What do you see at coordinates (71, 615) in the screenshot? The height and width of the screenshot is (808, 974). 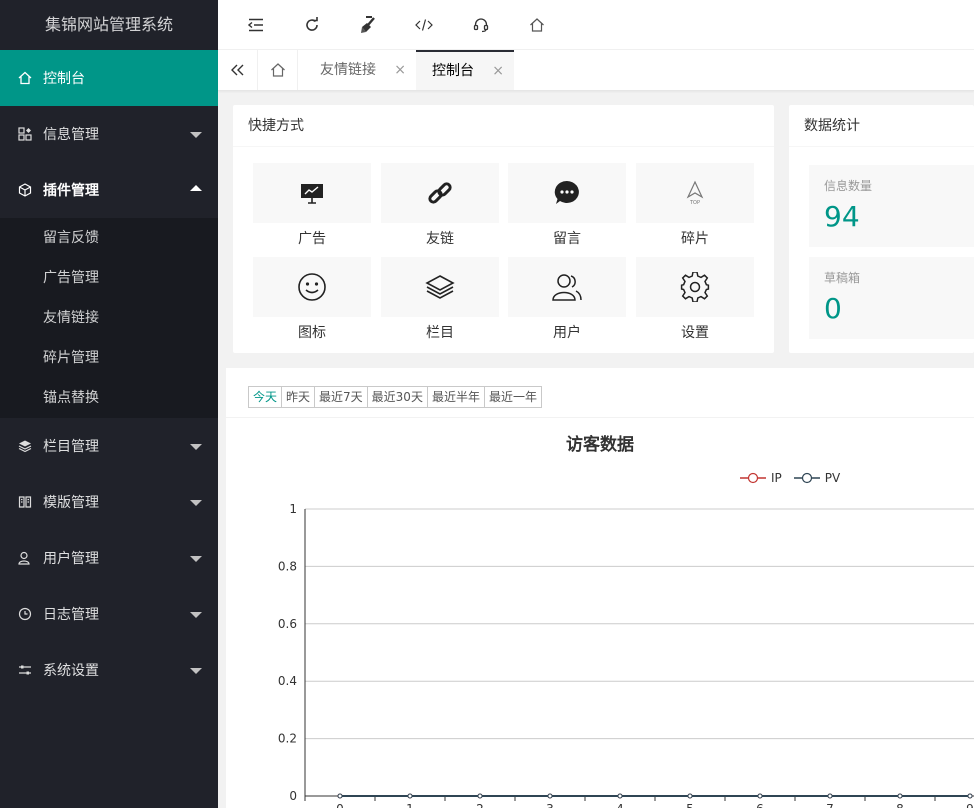 I see `sidebar-item-label: 日志管理` at bounding box center [71, 615].